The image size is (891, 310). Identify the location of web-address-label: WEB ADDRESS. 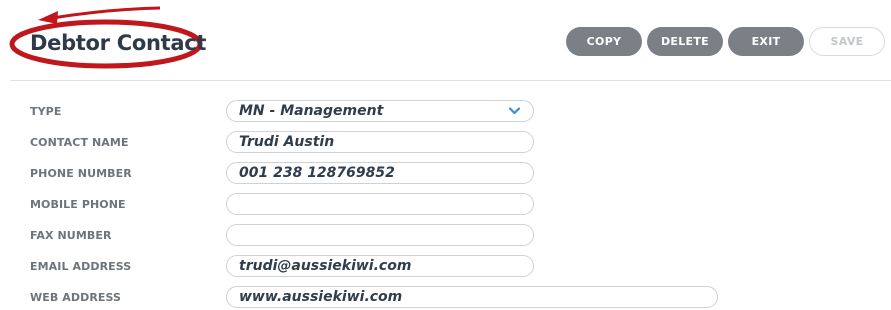
(76, 297).